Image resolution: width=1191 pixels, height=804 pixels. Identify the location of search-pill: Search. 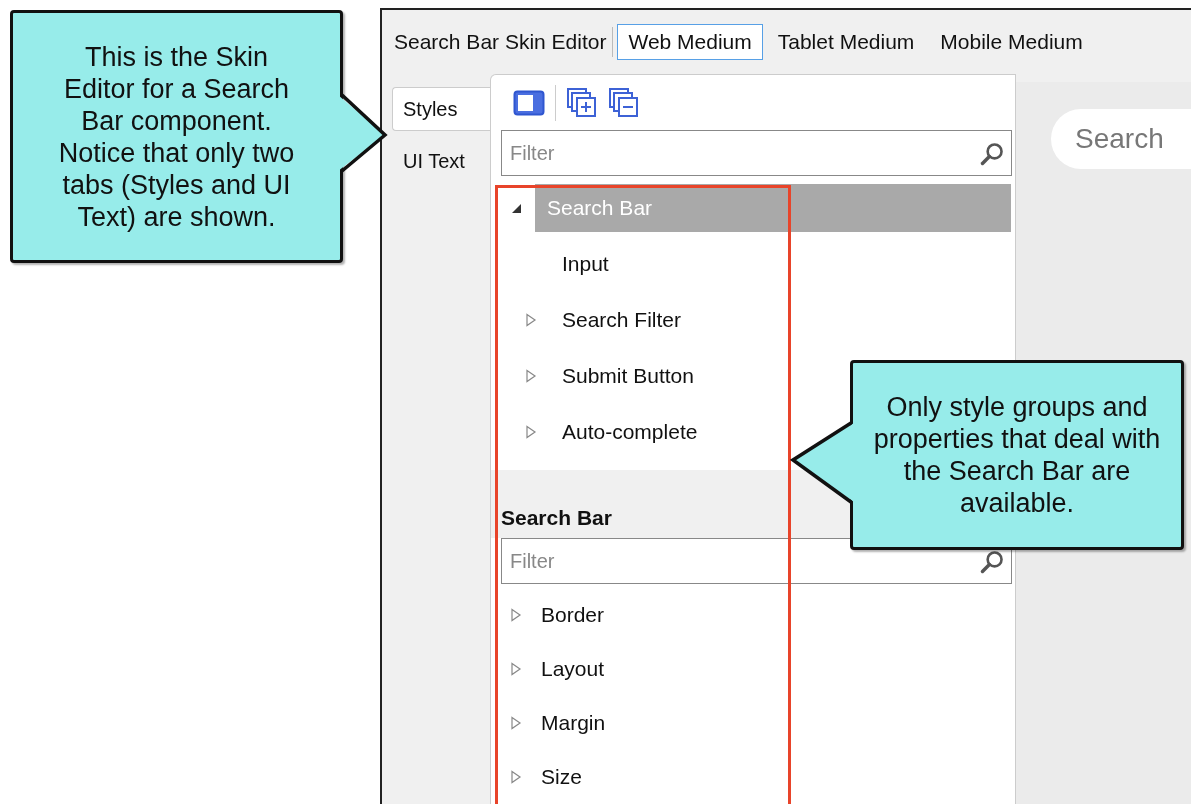
(1121, 139).